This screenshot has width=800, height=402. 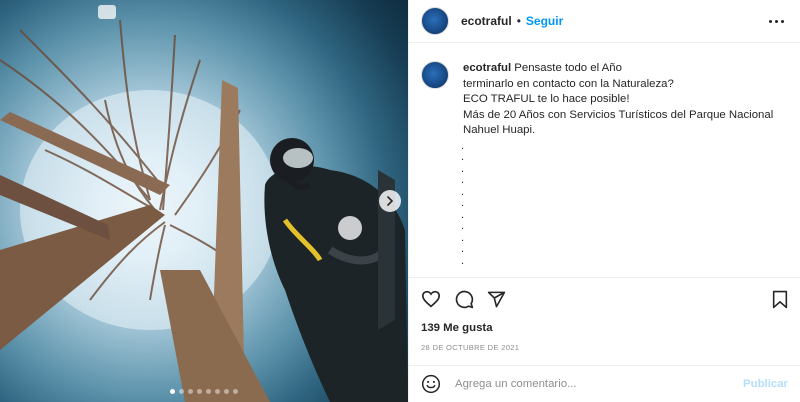 I want to click on chevron-right-icon, so click(x=390, y=201).